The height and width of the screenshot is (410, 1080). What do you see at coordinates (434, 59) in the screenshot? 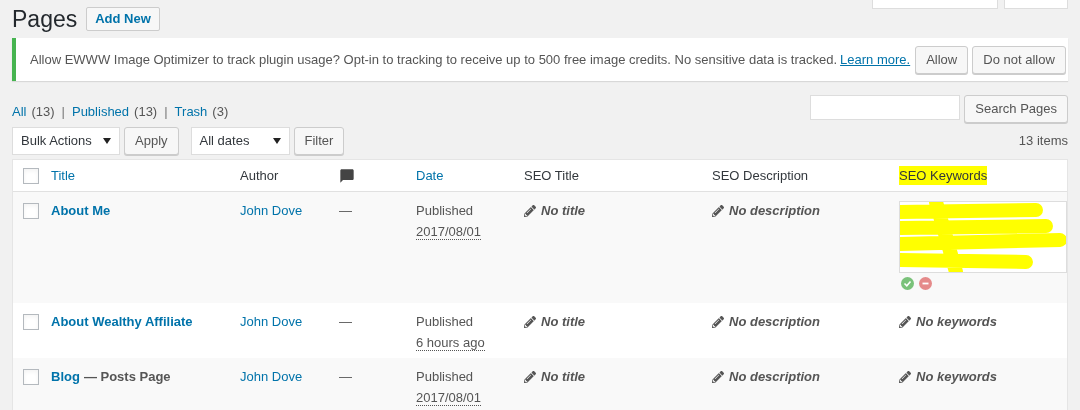
I see `notice-text: Allow EWWW Image Optimizer to track plugin usage? Opt-in to tracking to receive up to 500 free image credits. No sensitive data is tracked.` at bounding box center [434, 59].